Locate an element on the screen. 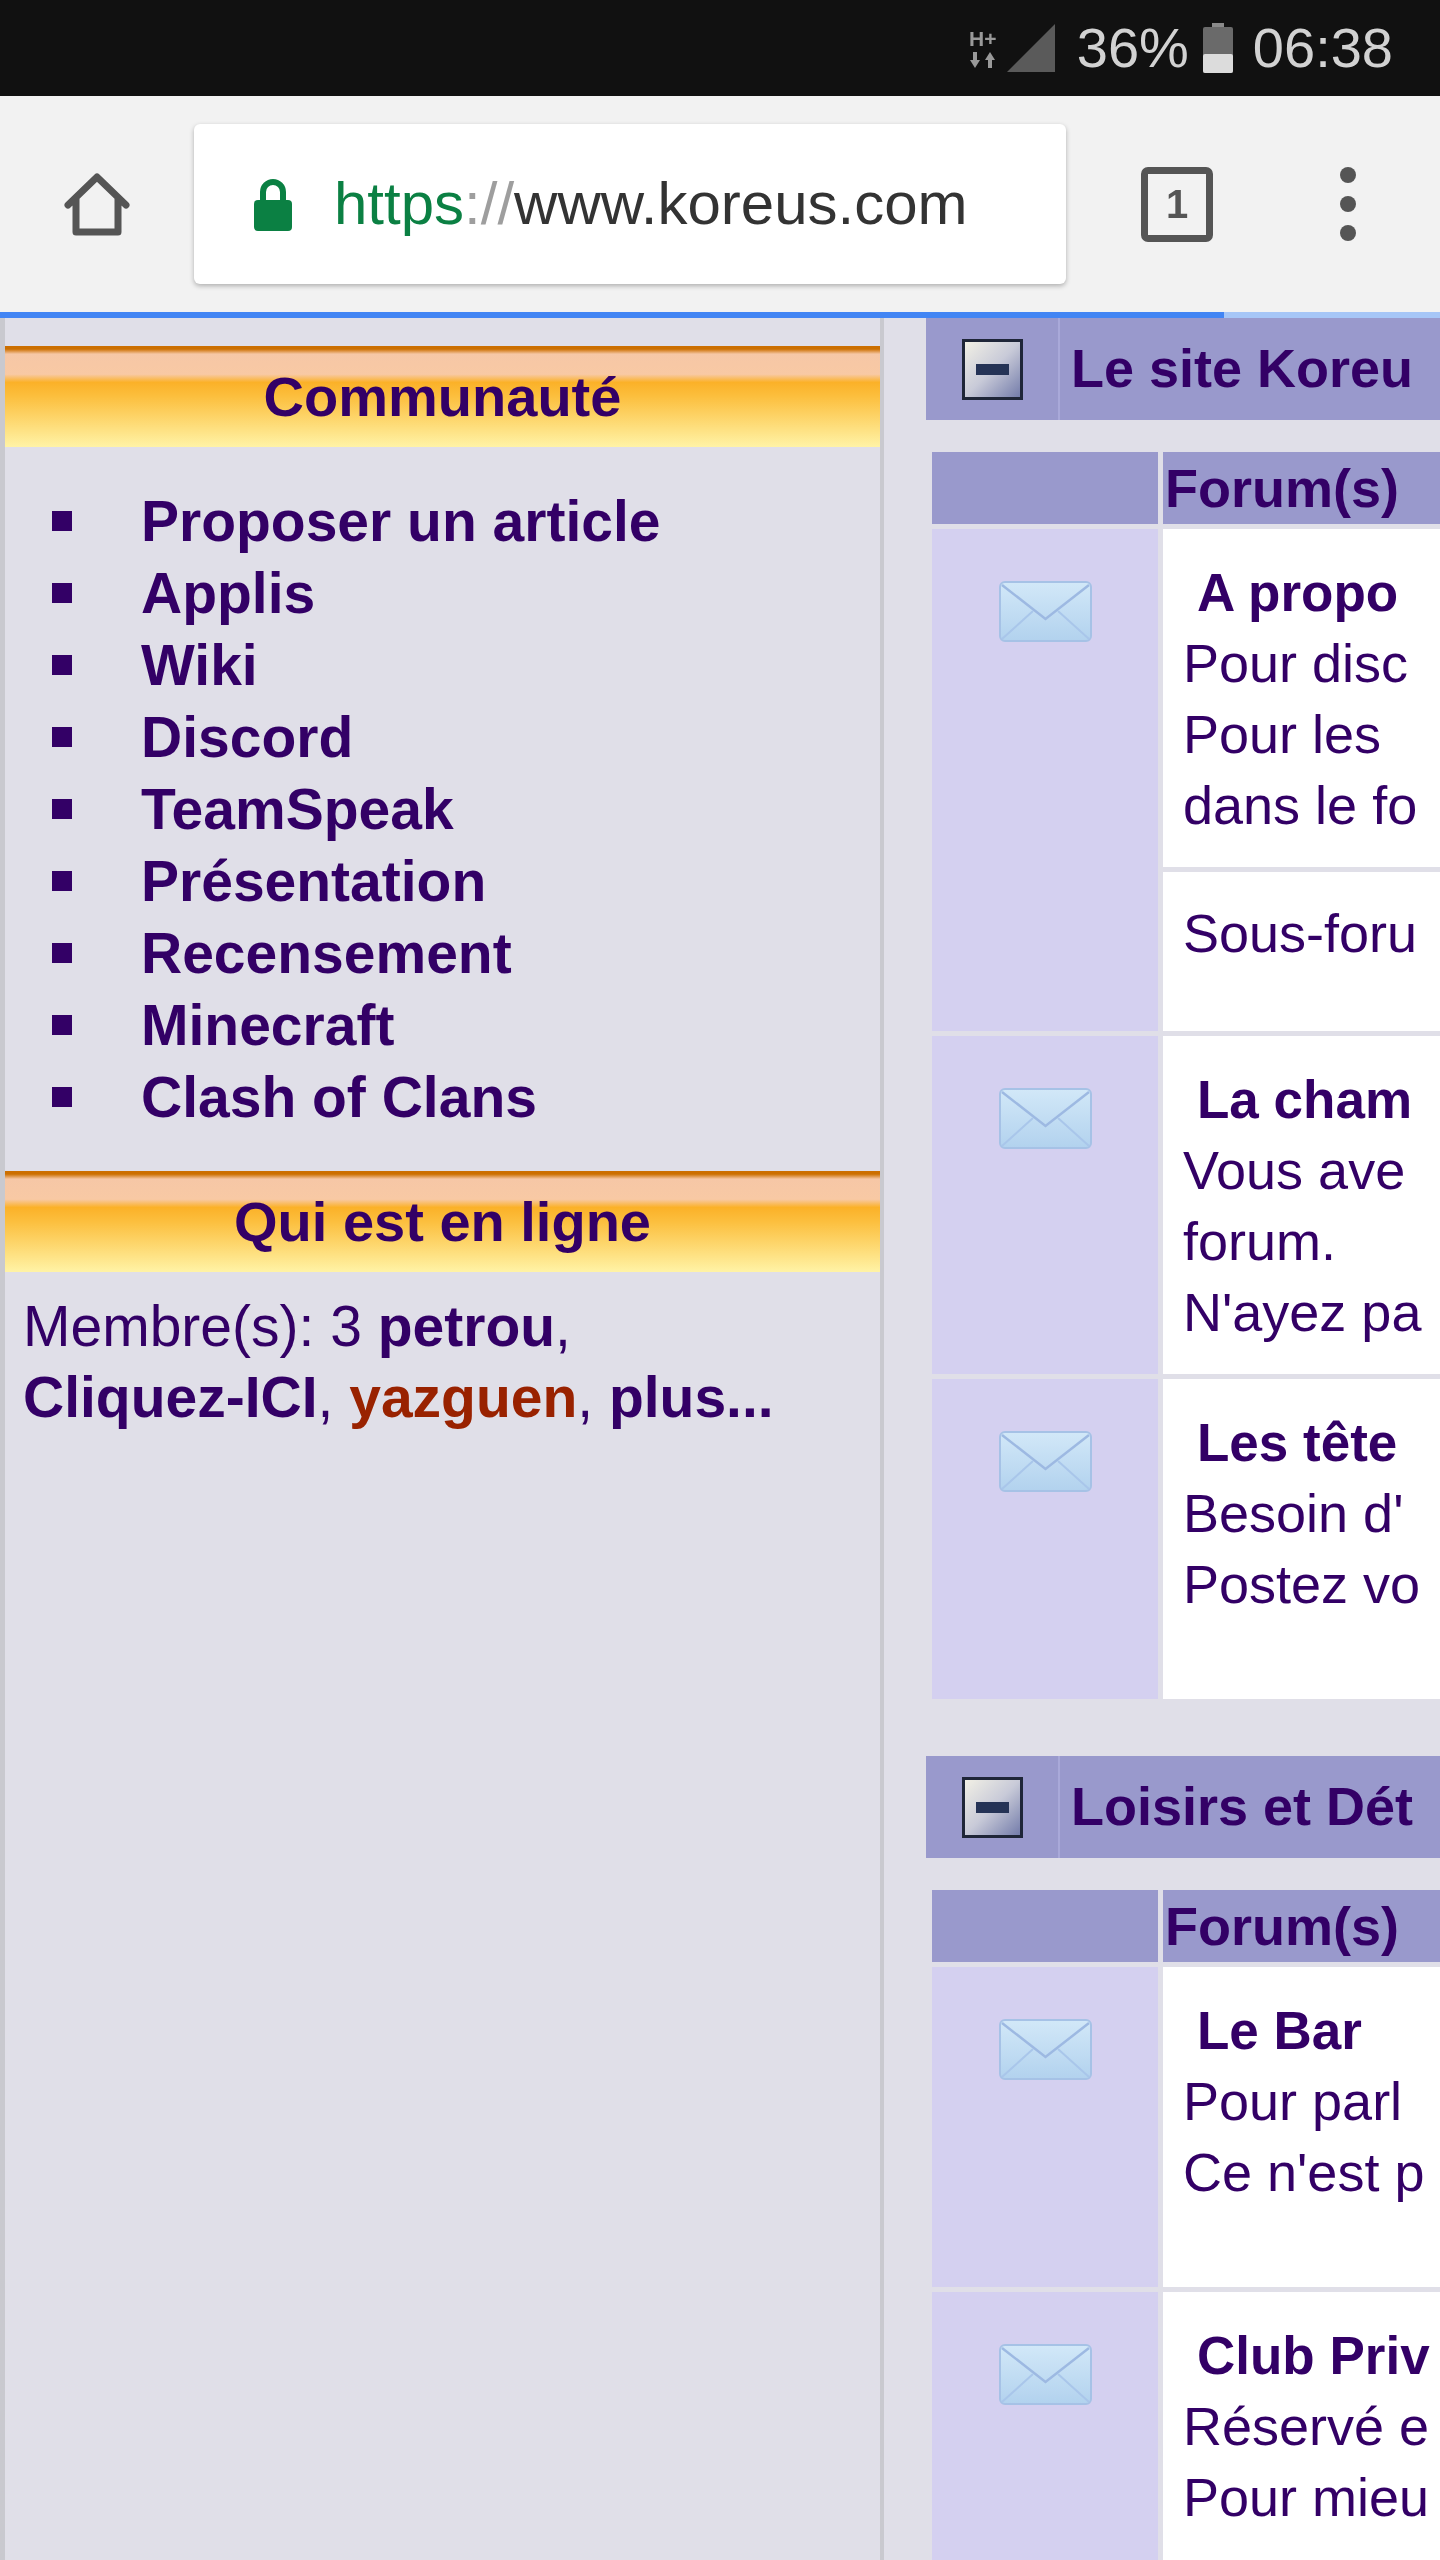 The height and width of the screenshot is (2560, 1440). forum-description-line: Pour mieu is located at coordinates (1306, 2497).